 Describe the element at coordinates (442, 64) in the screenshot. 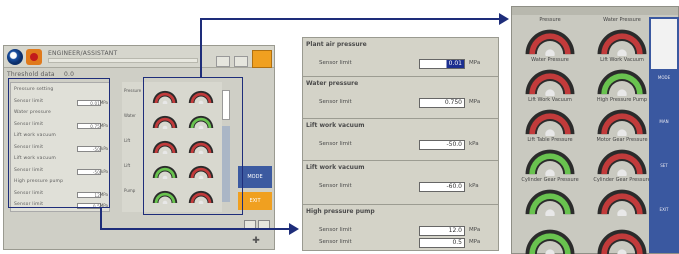

I see `sensor-limit-input: 0.01` at that location.